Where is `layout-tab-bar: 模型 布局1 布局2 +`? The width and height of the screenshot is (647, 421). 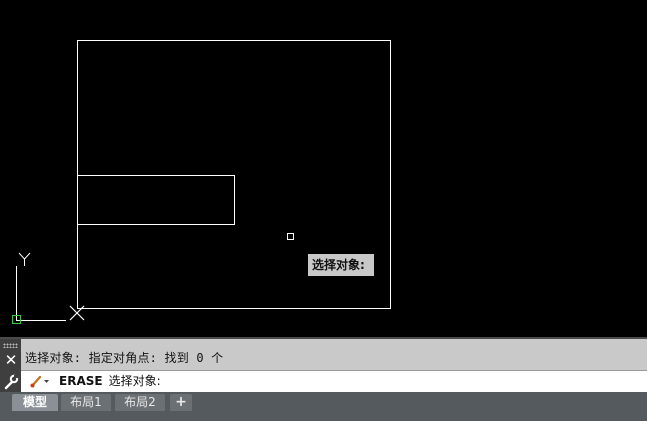 layout-tab-bar: 模型 布局1 布局2 + is located at coordinates (323, 406).